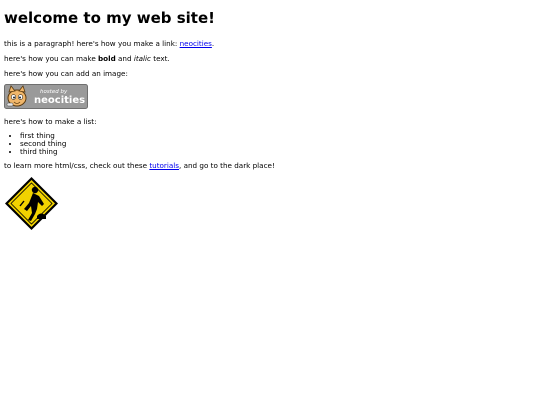 The width and height of the screenshot is (540, 405). Describe the element at coordinates (278, 136) in the screenshot. I see `list-item: first thing` at that location.